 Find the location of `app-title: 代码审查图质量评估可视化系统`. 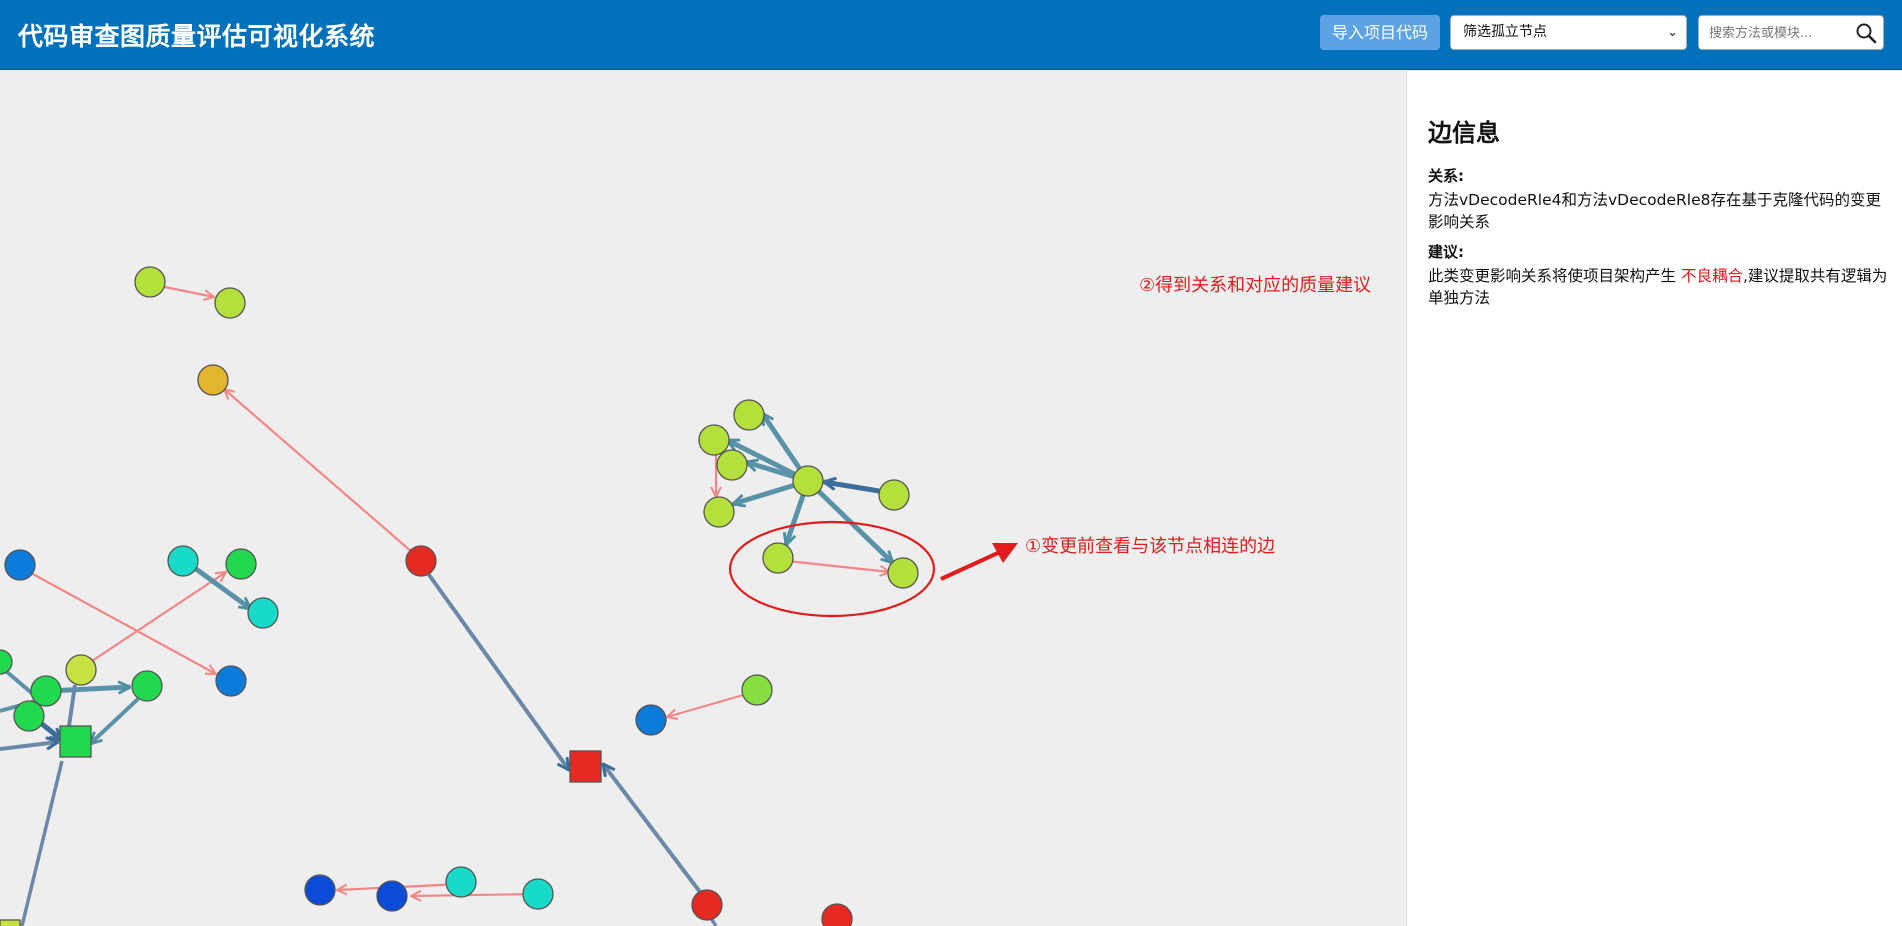

app-title: 代码审查图质量评估可视化系统 is located at coordinates (197, 36).